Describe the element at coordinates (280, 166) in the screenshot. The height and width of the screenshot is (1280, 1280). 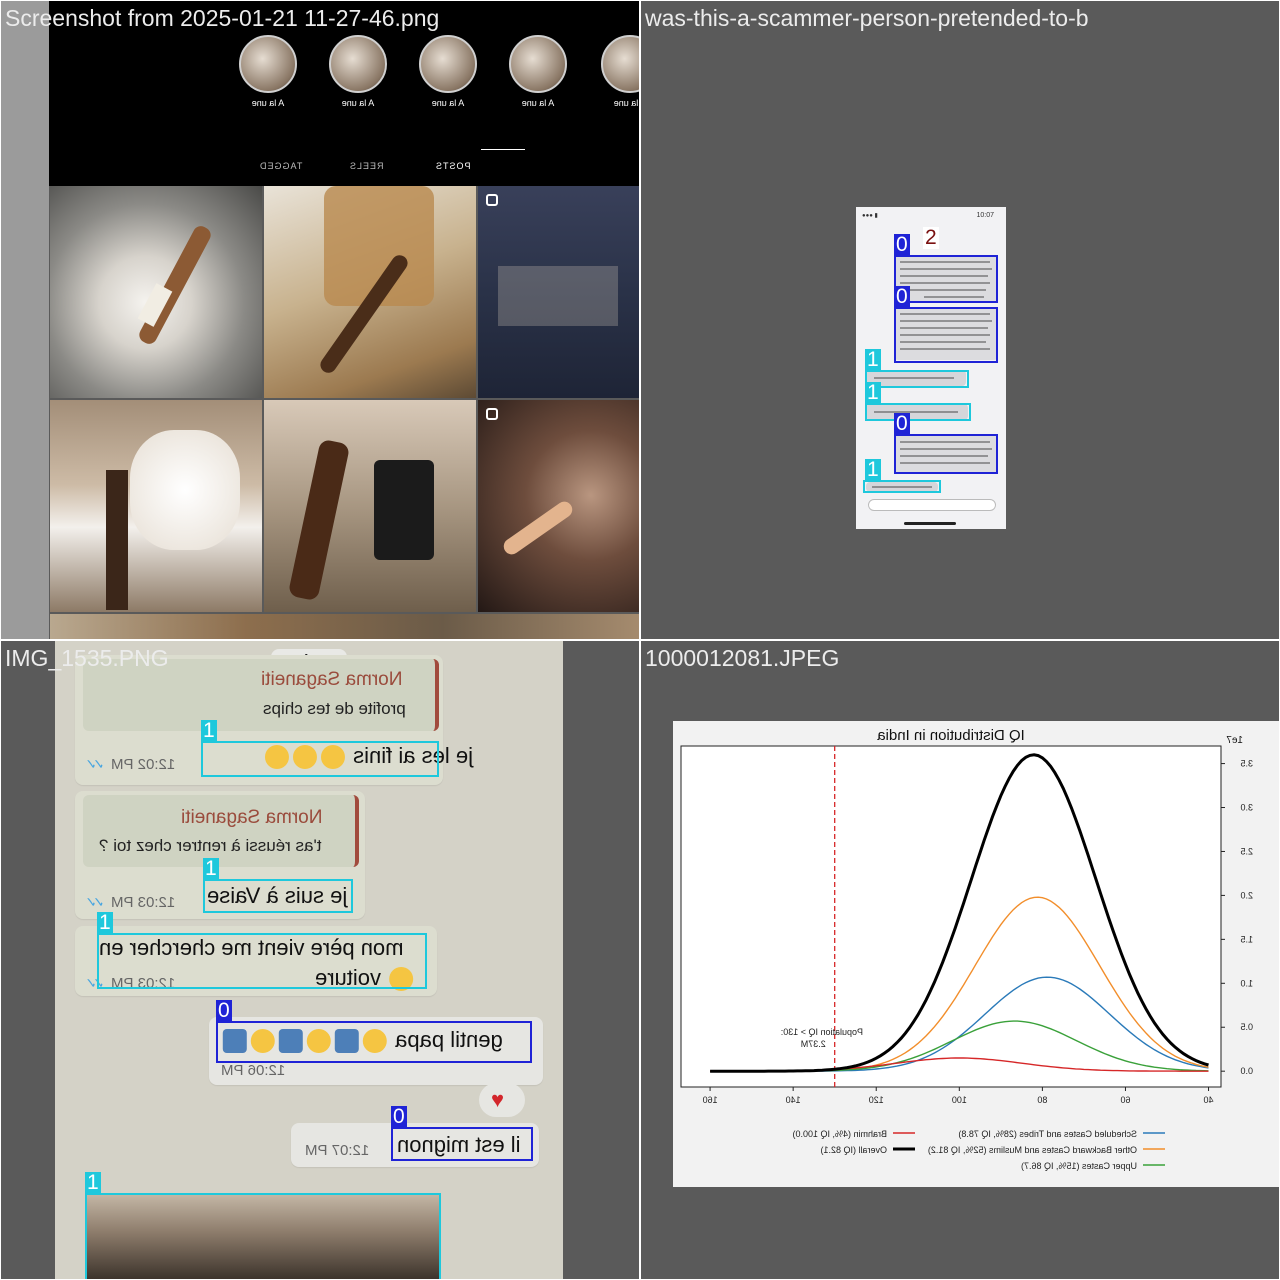
I see `tab-tagged: TAGGED` at that location.